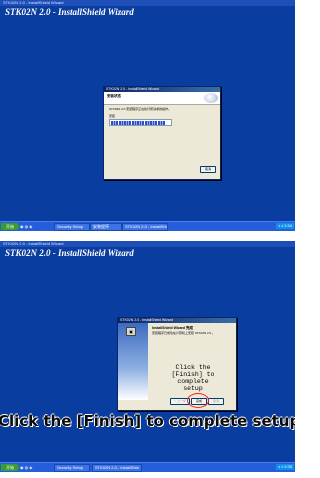  What do you see at coordinates (112, 116) in the screenshot?
I see `progress-label: 安装` at bounding box center [112, 116].